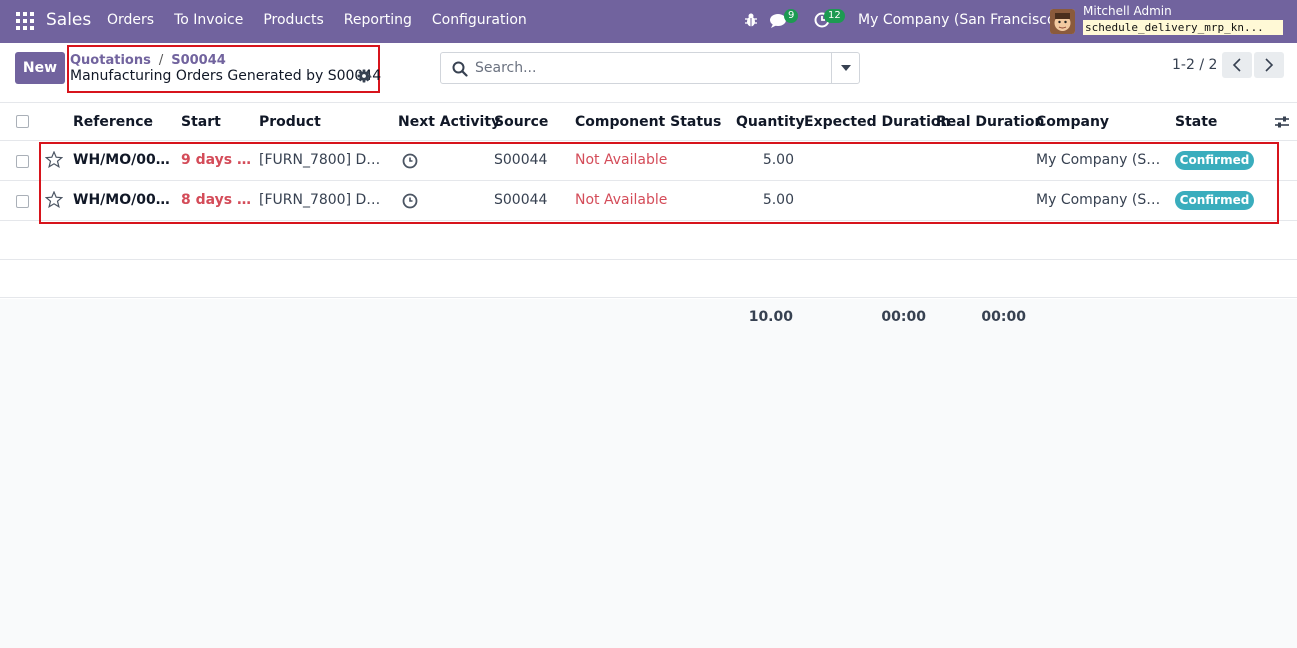  I want to click on app-name: Sales, so click(68, 20).